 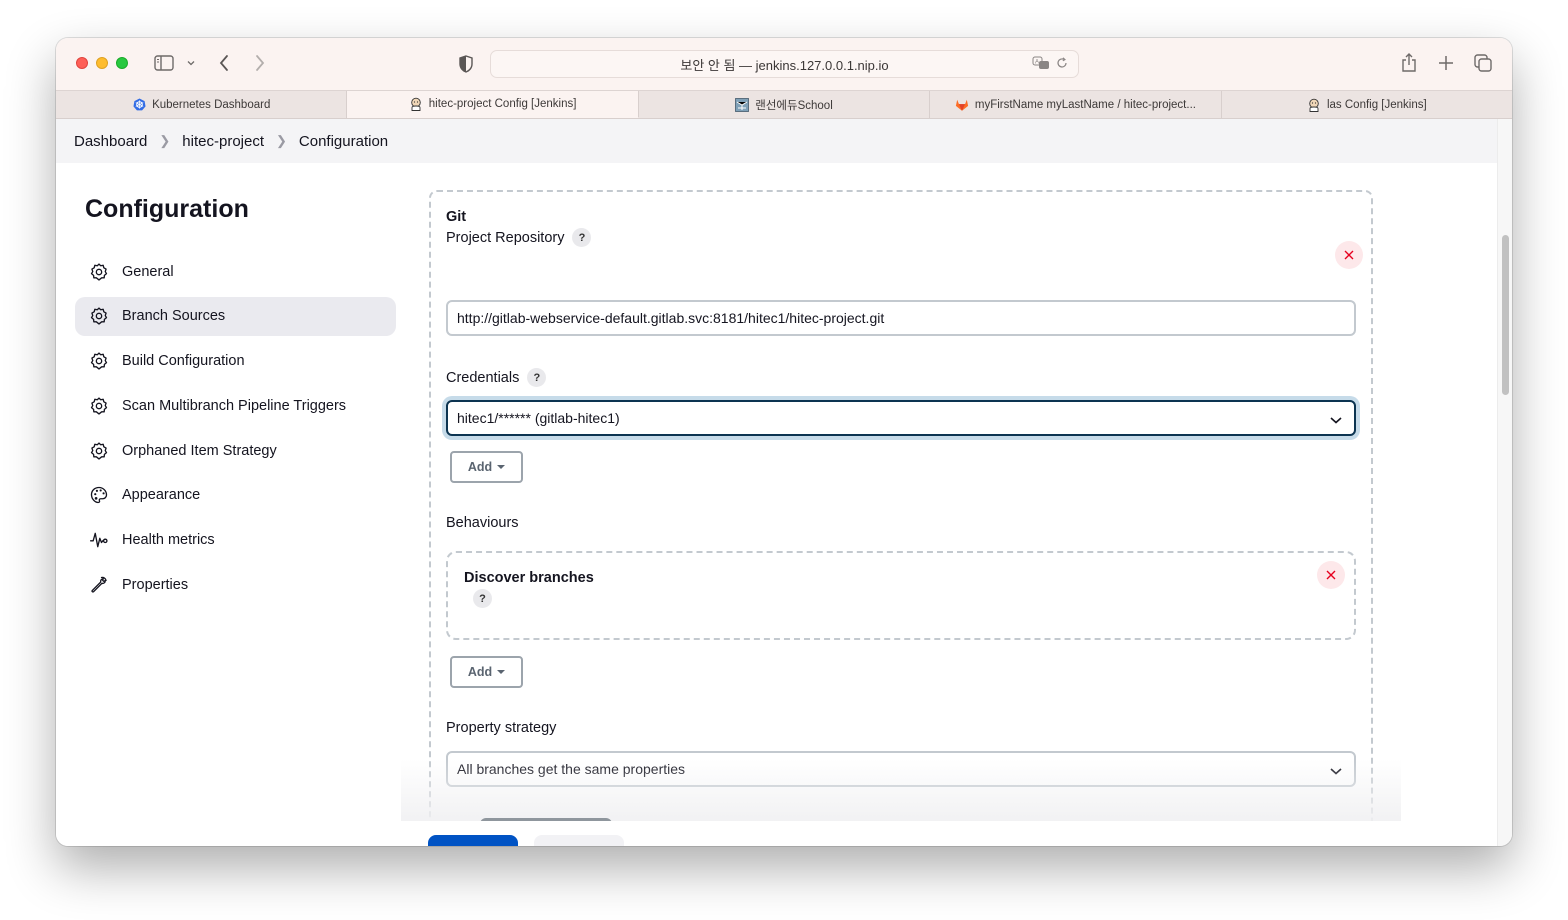 I want to click on credentials-label: Credentials ?, so click(x=496, y=377).